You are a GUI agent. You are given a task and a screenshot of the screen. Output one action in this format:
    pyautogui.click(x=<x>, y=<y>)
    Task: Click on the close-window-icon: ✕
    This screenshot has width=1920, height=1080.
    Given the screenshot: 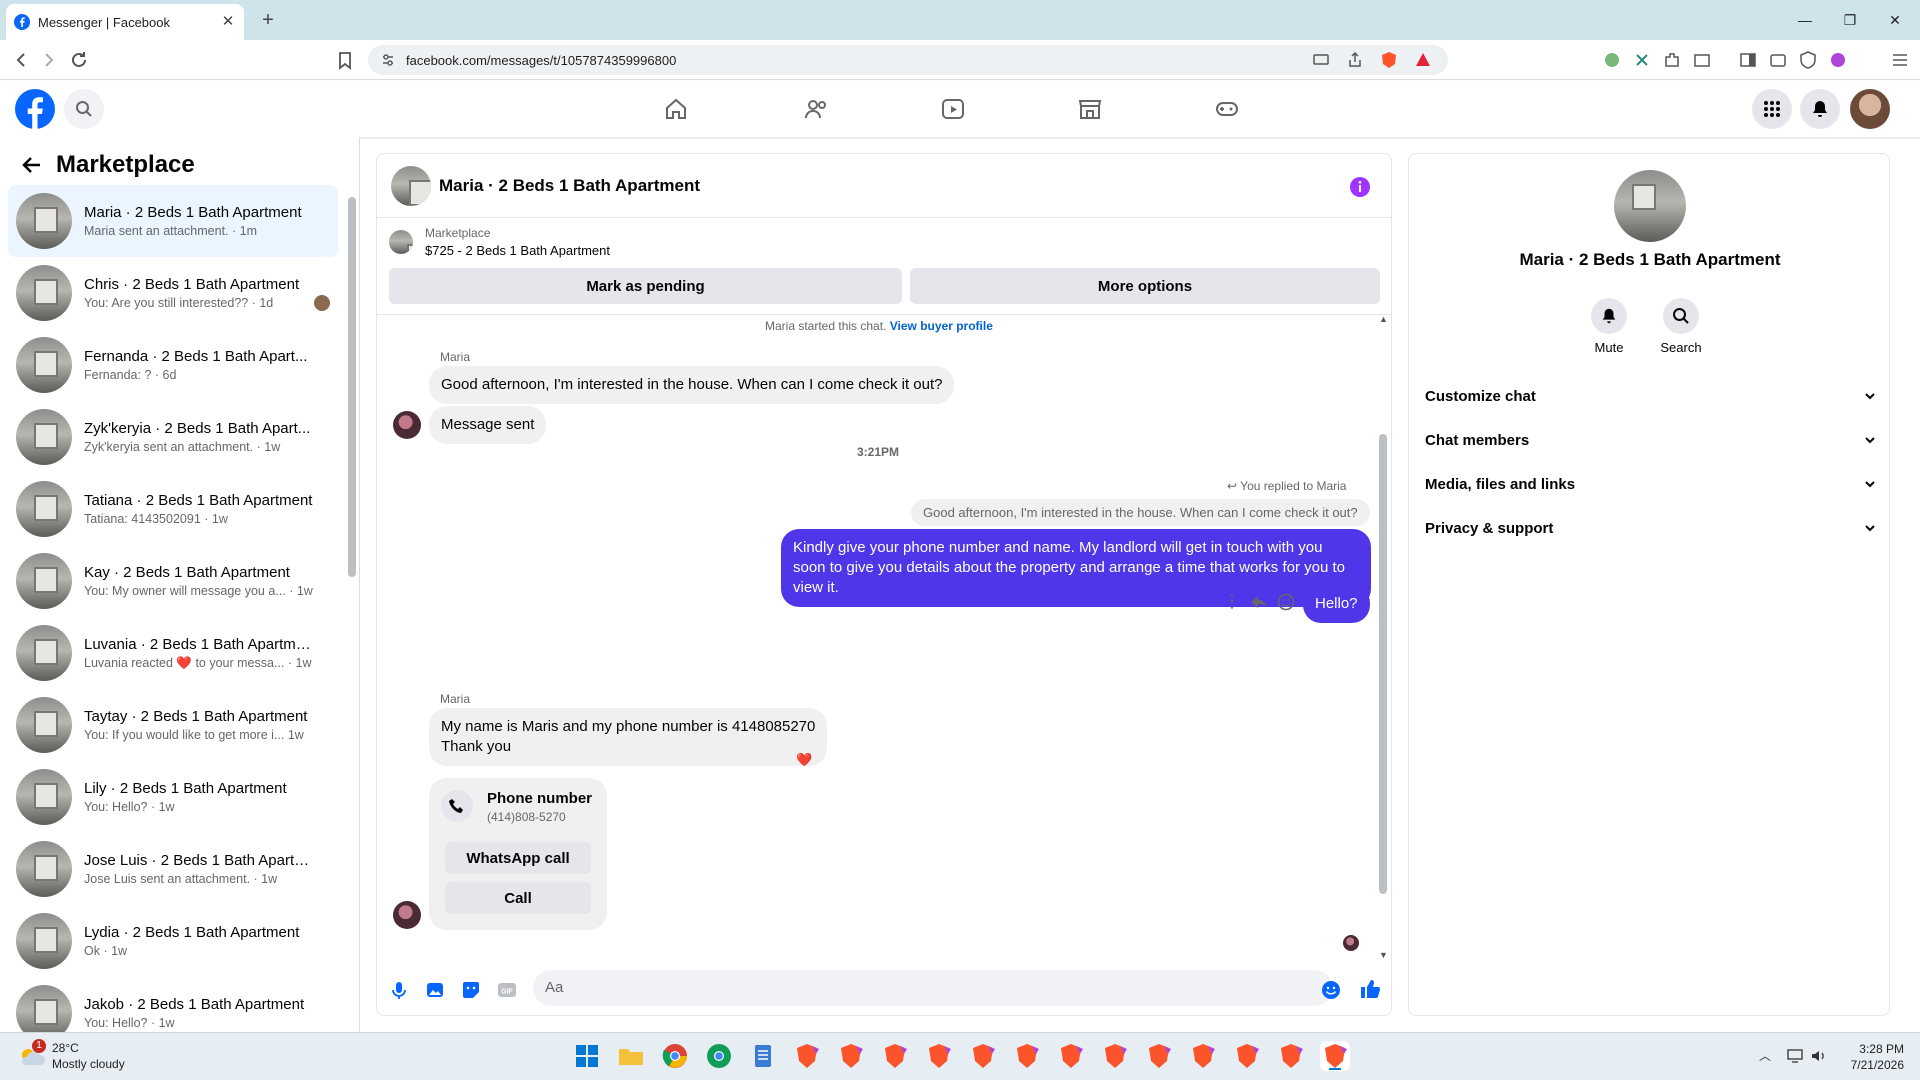 What is the action you would take?
    pyautogui.click(x=1895, y=20)
    